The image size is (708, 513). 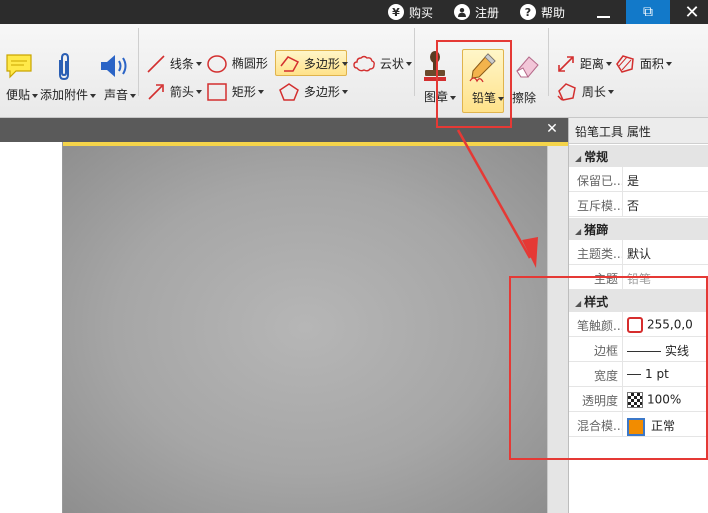 I want to click on area-icon, so click(x=625, y=64).